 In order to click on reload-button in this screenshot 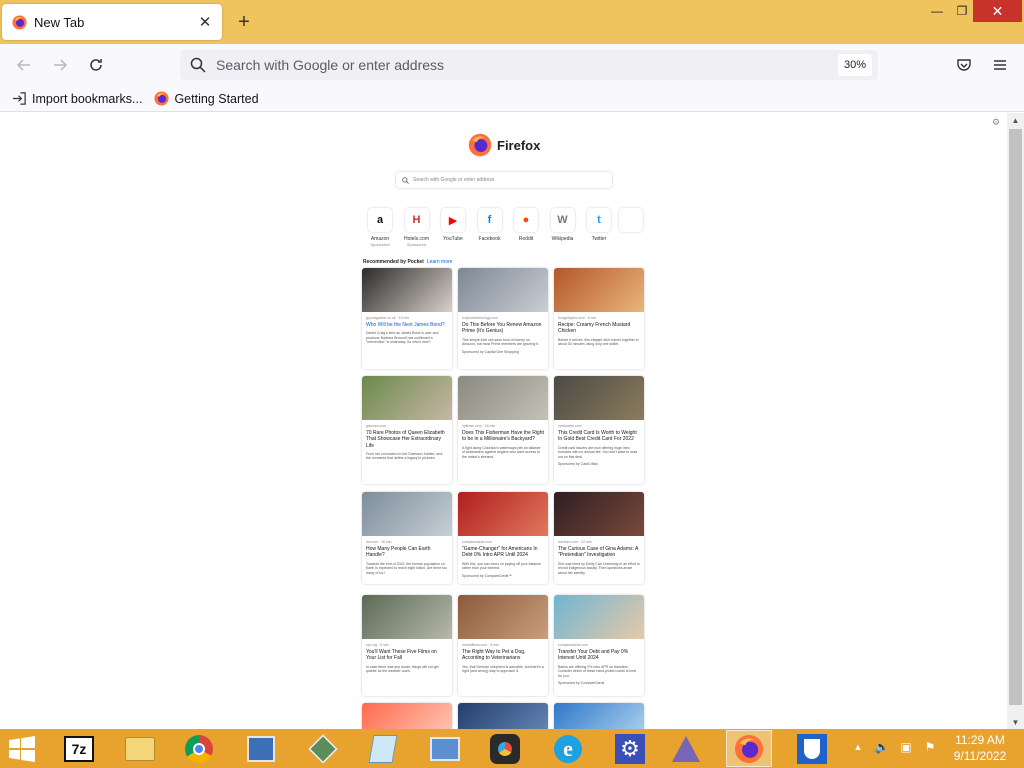, I will do `click(96, 65)`.